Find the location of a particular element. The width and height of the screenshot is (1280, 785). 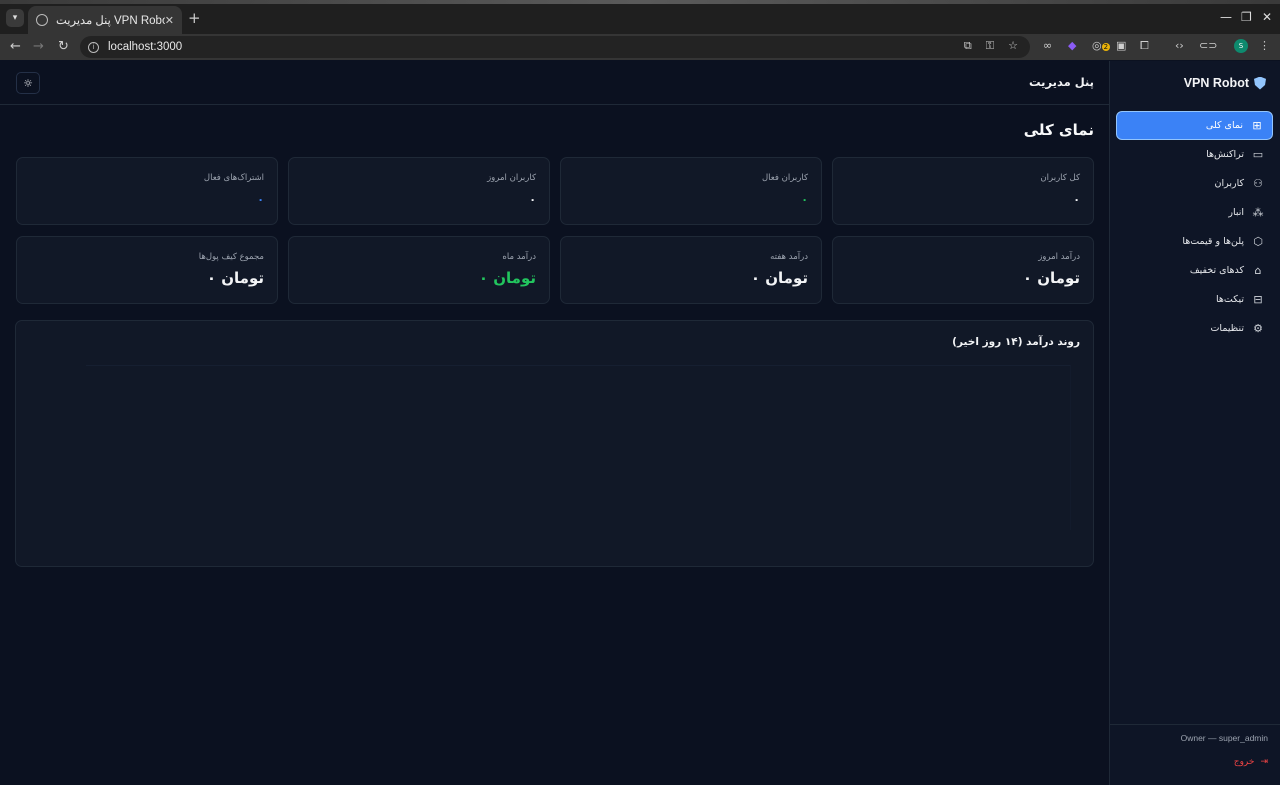

logout-icon: ⇥ is located at coordinates (1264, 762).